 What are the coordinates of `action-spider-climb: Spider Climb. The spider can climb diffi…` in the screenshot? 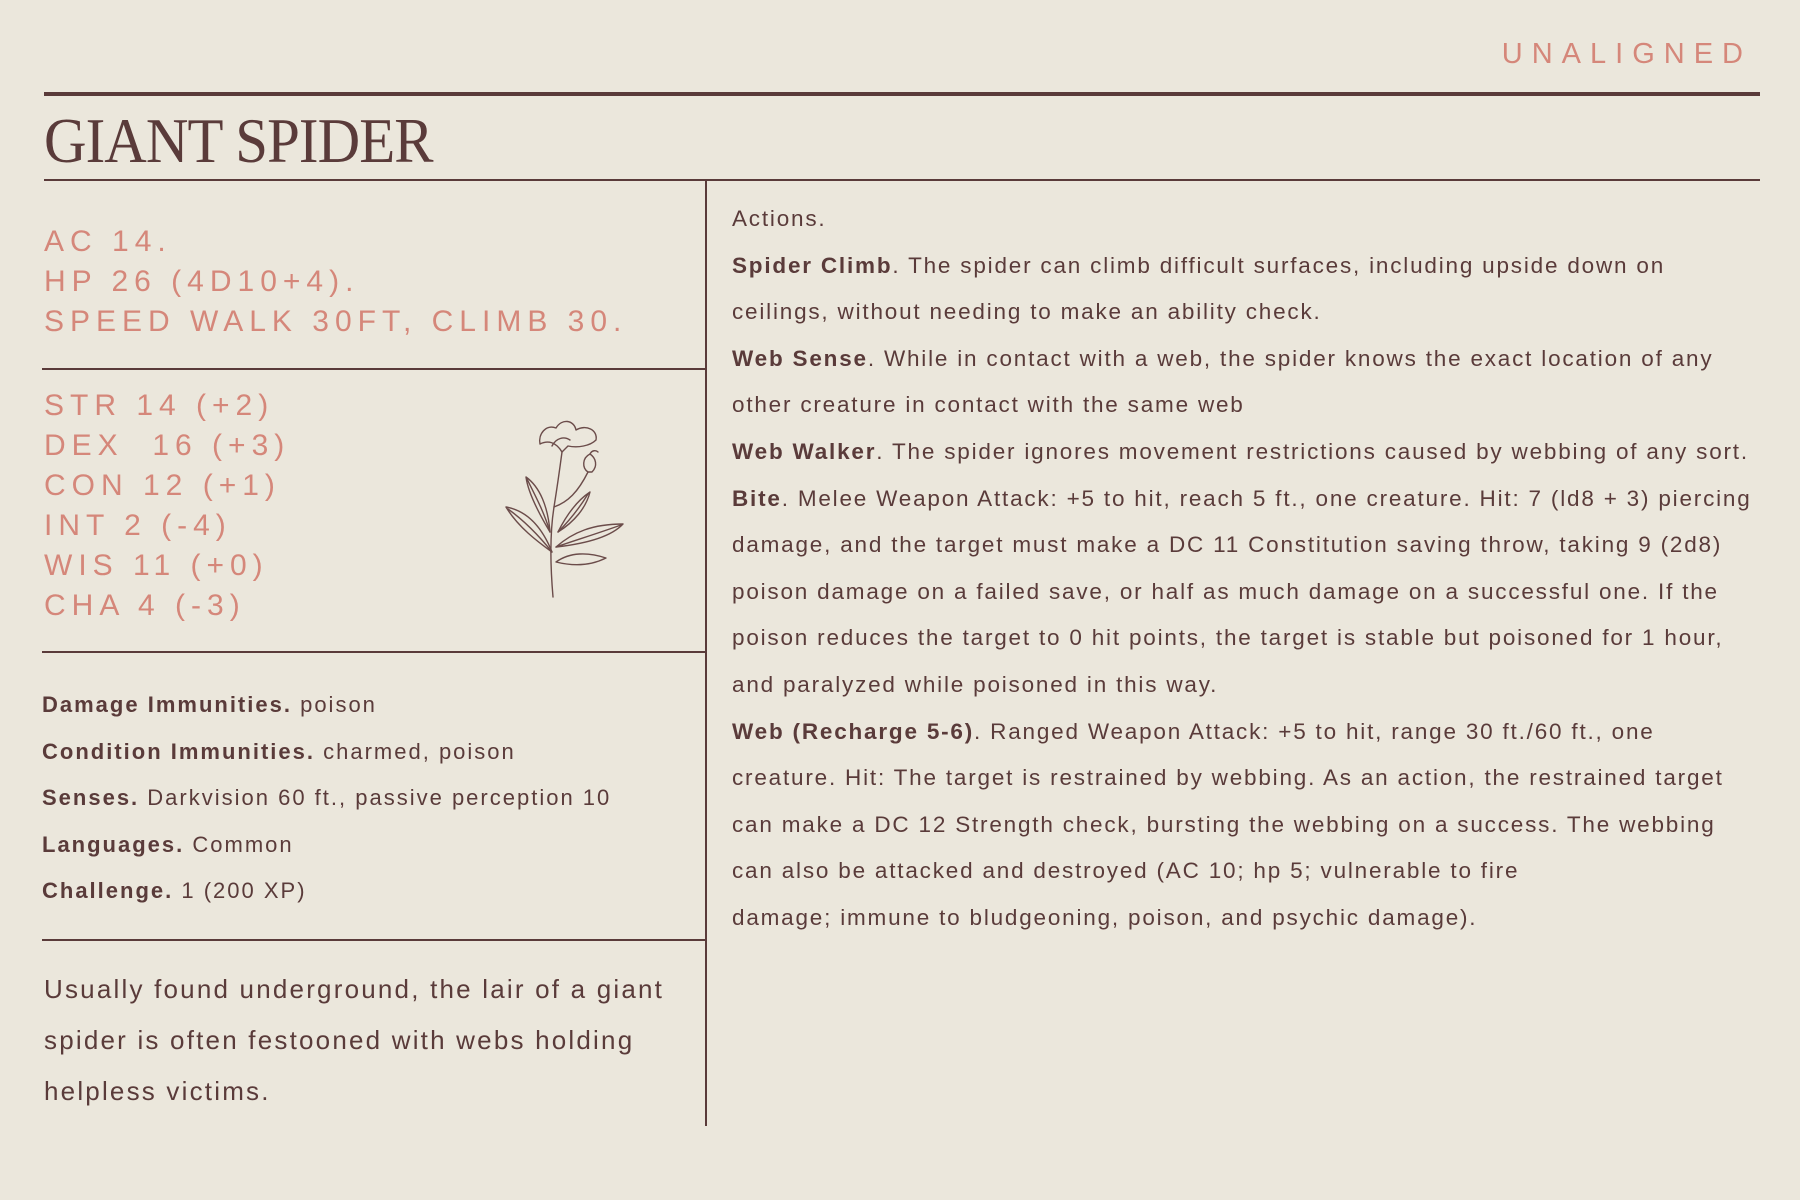 It's located at (1199, 288).